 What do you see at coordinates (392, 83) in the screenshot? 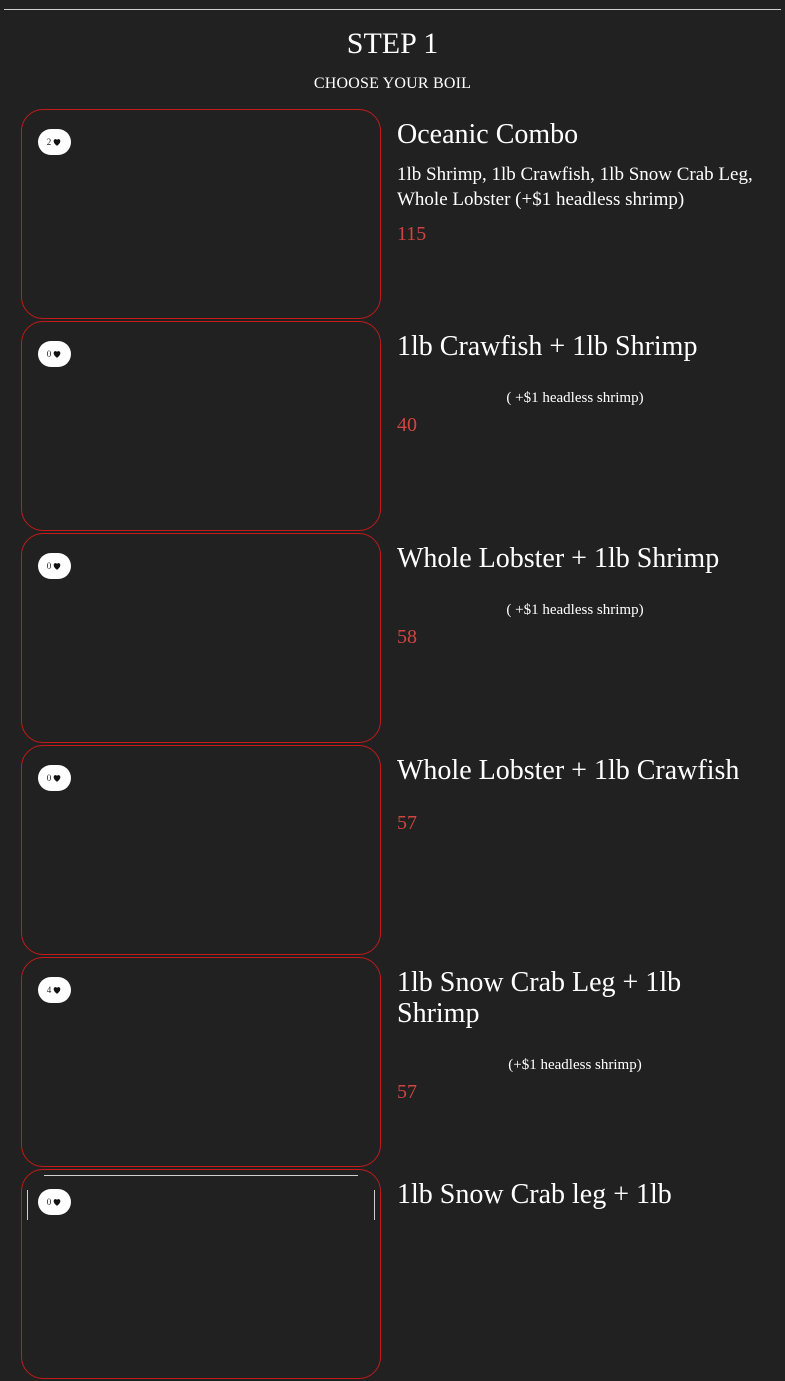
I see `step-subtitle: CHOOSE YOUR BOIL` at bounding box center [392, 83].